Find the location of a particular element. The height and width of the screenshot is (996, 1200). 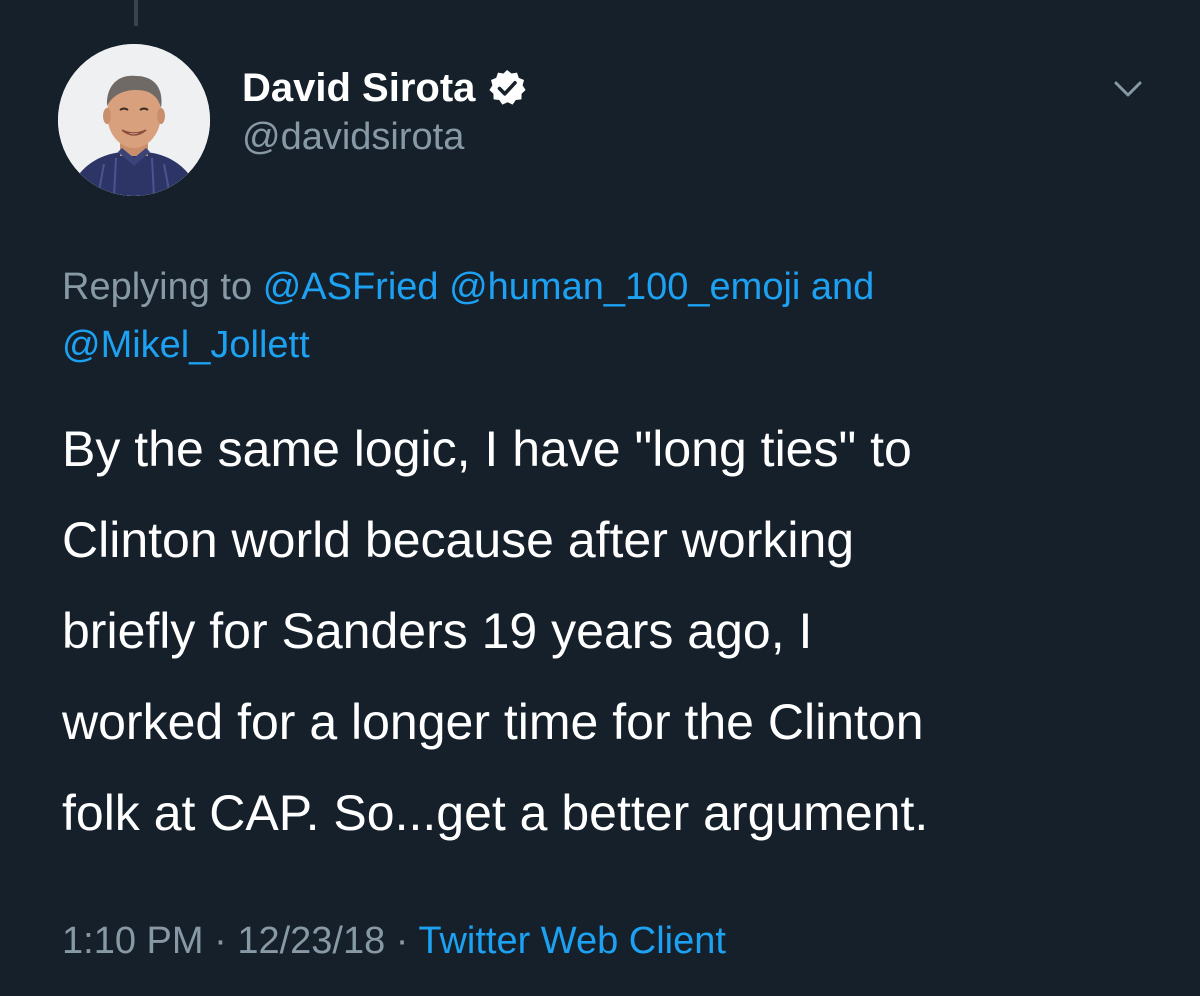

thread-connector-line is located at coordinates (136, 13).